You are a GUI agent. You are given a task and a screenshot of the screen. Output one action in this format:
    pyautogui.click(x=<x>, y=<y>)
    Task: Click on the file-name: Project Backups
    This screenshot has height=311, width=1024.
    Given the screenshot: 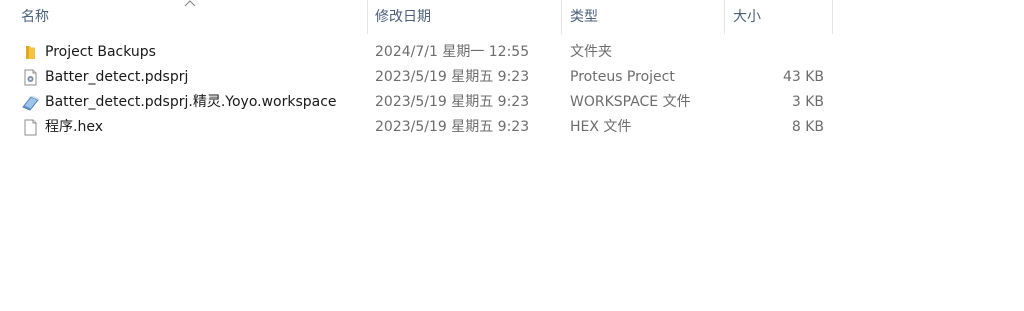 What is the action you would take?
    pyautogui.click(x=100, y=52)
    